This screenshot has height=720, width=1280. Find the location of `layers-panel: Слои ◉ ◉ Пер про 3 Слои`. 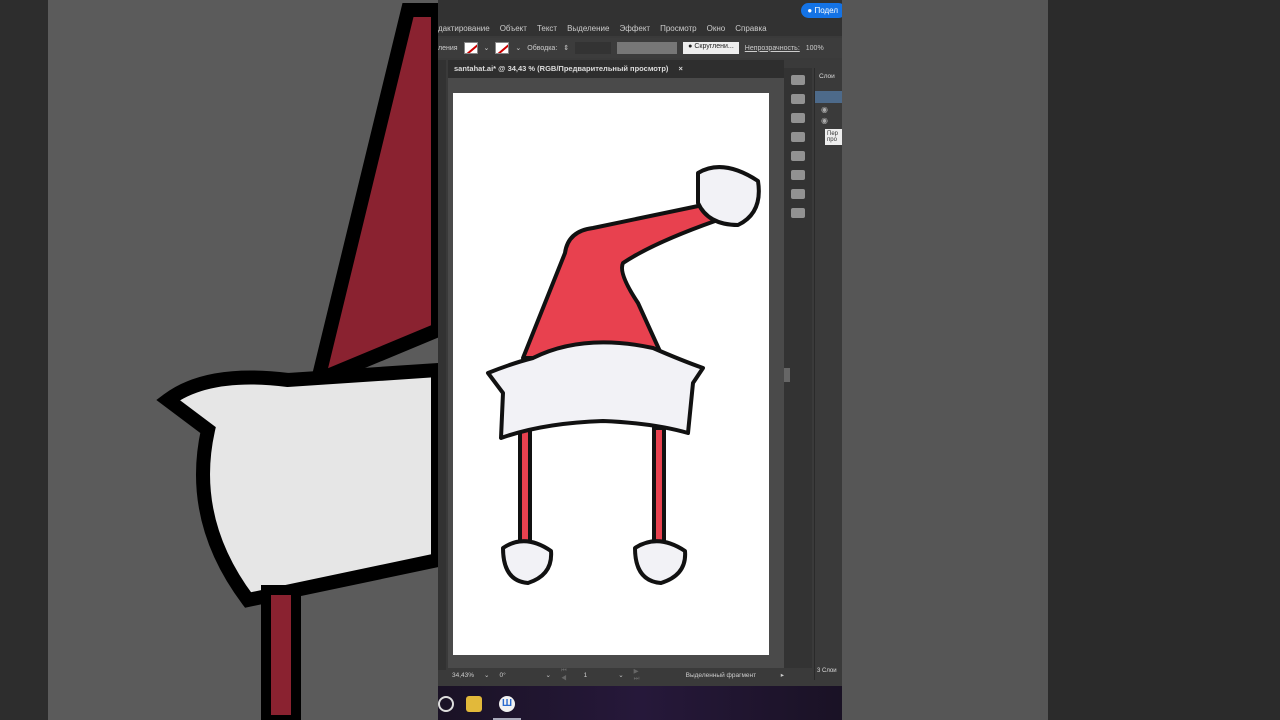

layers-panel: Слои ◉ ◉ Пер про 3 Слои is located at coordinates (828, 374).